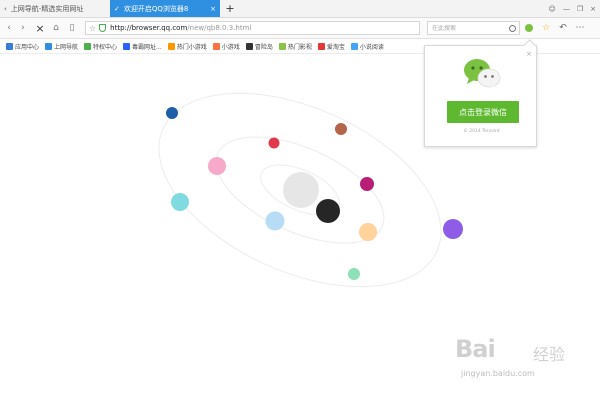 Image resolution: width=600 pixels, height=400 pixels. I want to click on bookmark-item: 爱淘宝, so click(331, 46).